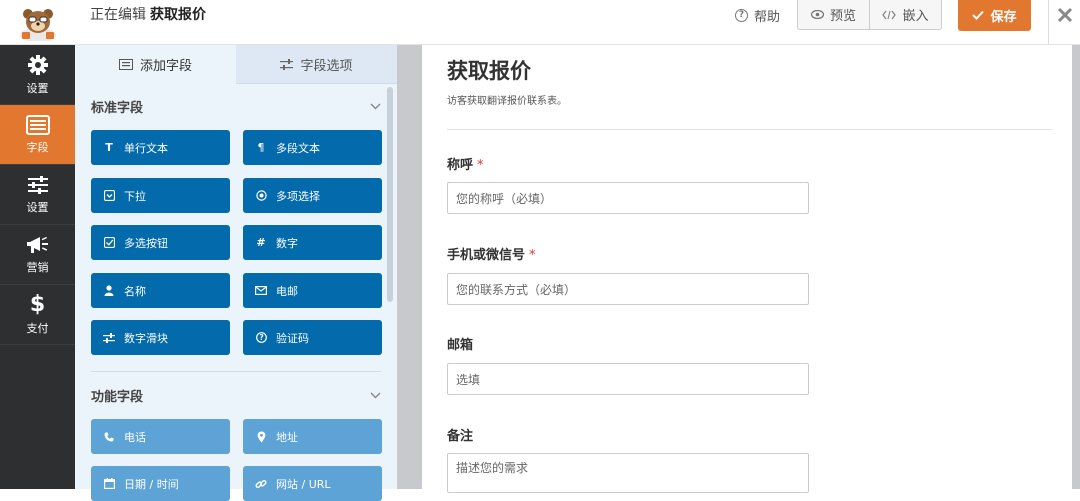 Image resolution: width=1080 pixels, height=501 pixels. What do you see at coordinates (160, 242) in the screenshot?
I see `field-button-checkboxes: 多选按钮` at bounding box center [160, 242].